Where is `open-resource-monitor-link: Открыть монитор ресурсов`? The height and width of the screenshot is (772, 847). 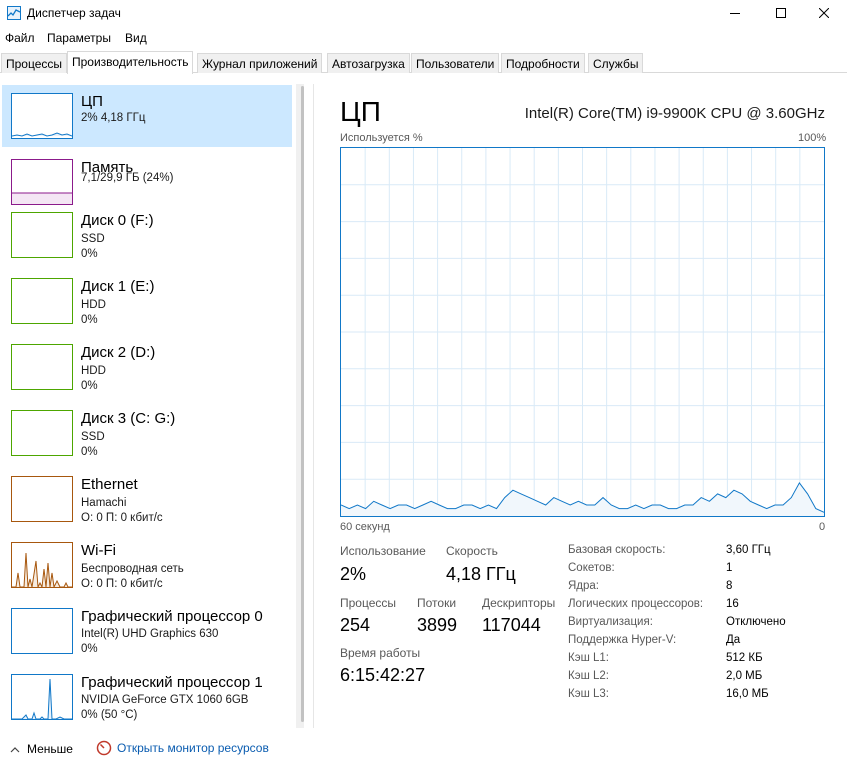 open-resource-monitor-link: Открыть монитор ресурсов is located at coordinates (182, 748).